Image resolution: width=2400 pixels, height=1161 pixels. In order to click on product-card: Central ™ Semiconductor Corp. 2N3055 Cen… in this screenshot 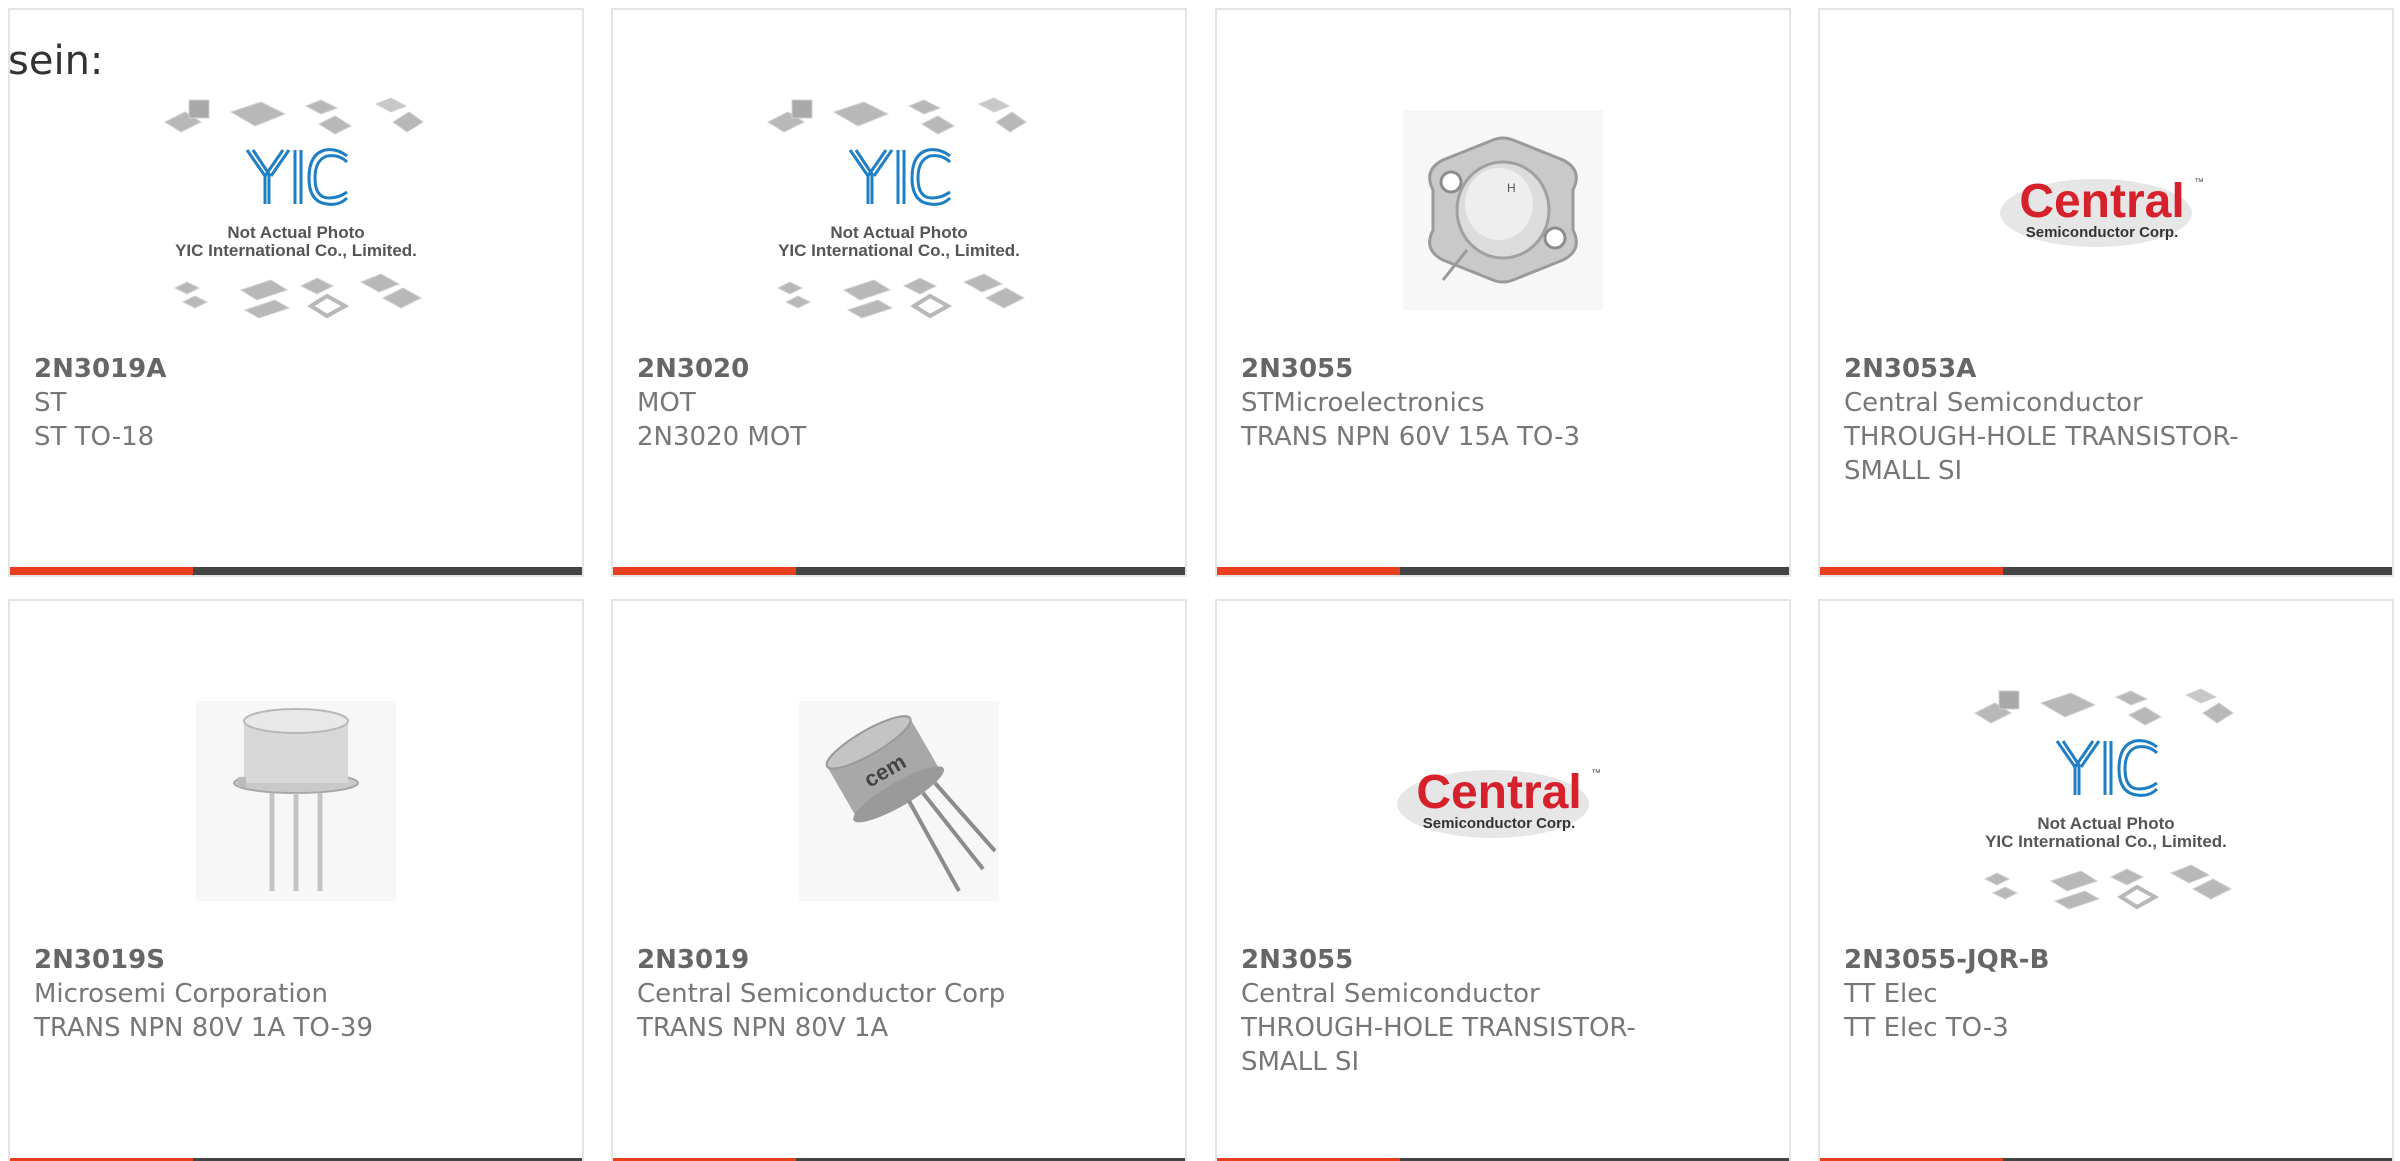, I will do `click(1503, 880)`.